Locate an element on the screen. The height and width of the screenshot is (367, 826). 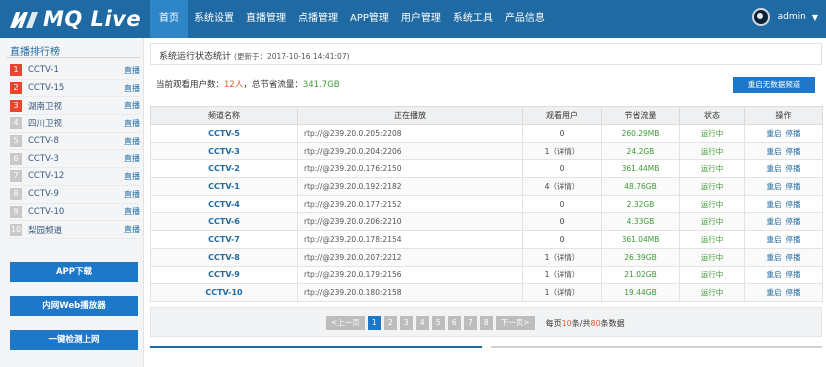
saved-traffic: 48.76GB is located at coordinates (640, 186).